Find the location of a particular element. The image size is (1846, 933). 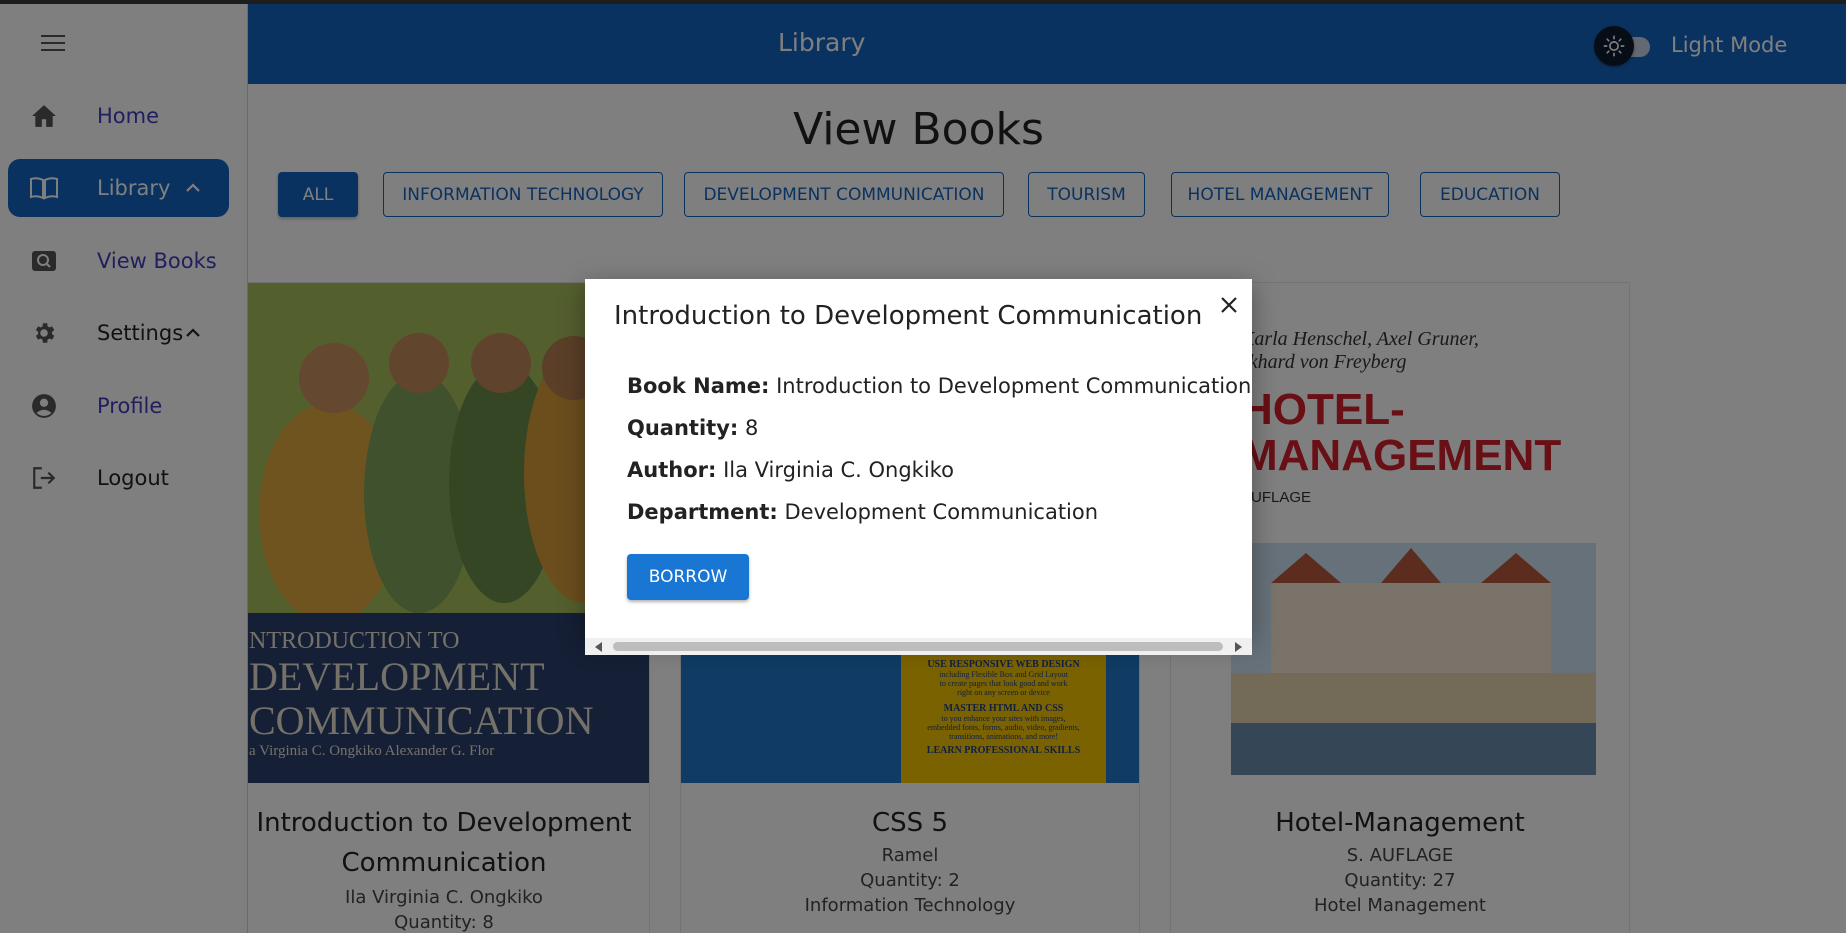

quantity-row: Quantity: 8 is located at coordinates (692, 428).